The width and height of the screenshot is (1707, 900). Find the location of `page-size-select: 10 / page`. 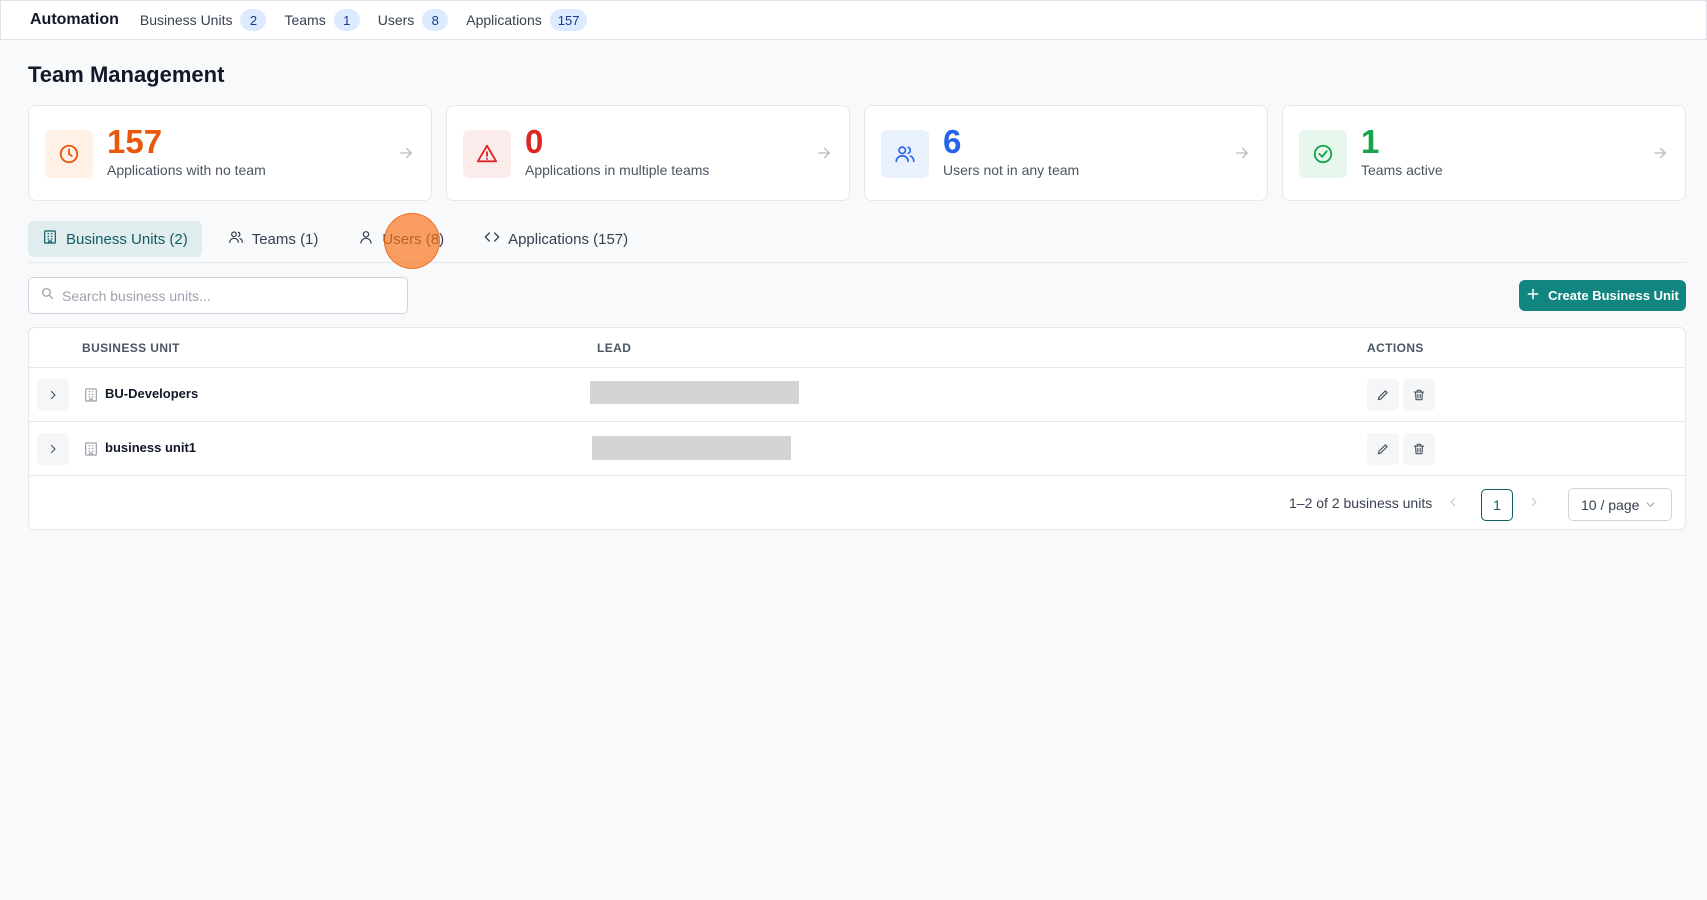

page-size-select: 10 / page is located at coordinates (1620, 504).